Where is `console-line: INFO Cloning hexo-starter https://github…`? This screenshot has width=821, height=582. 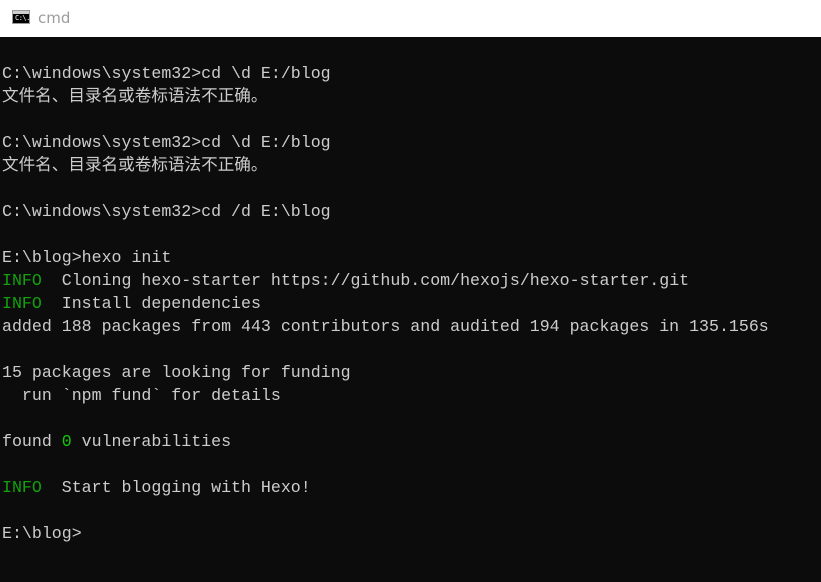
console-line: INFO Cloning hexo-starter https://github… is located at coordinates (385, 280).